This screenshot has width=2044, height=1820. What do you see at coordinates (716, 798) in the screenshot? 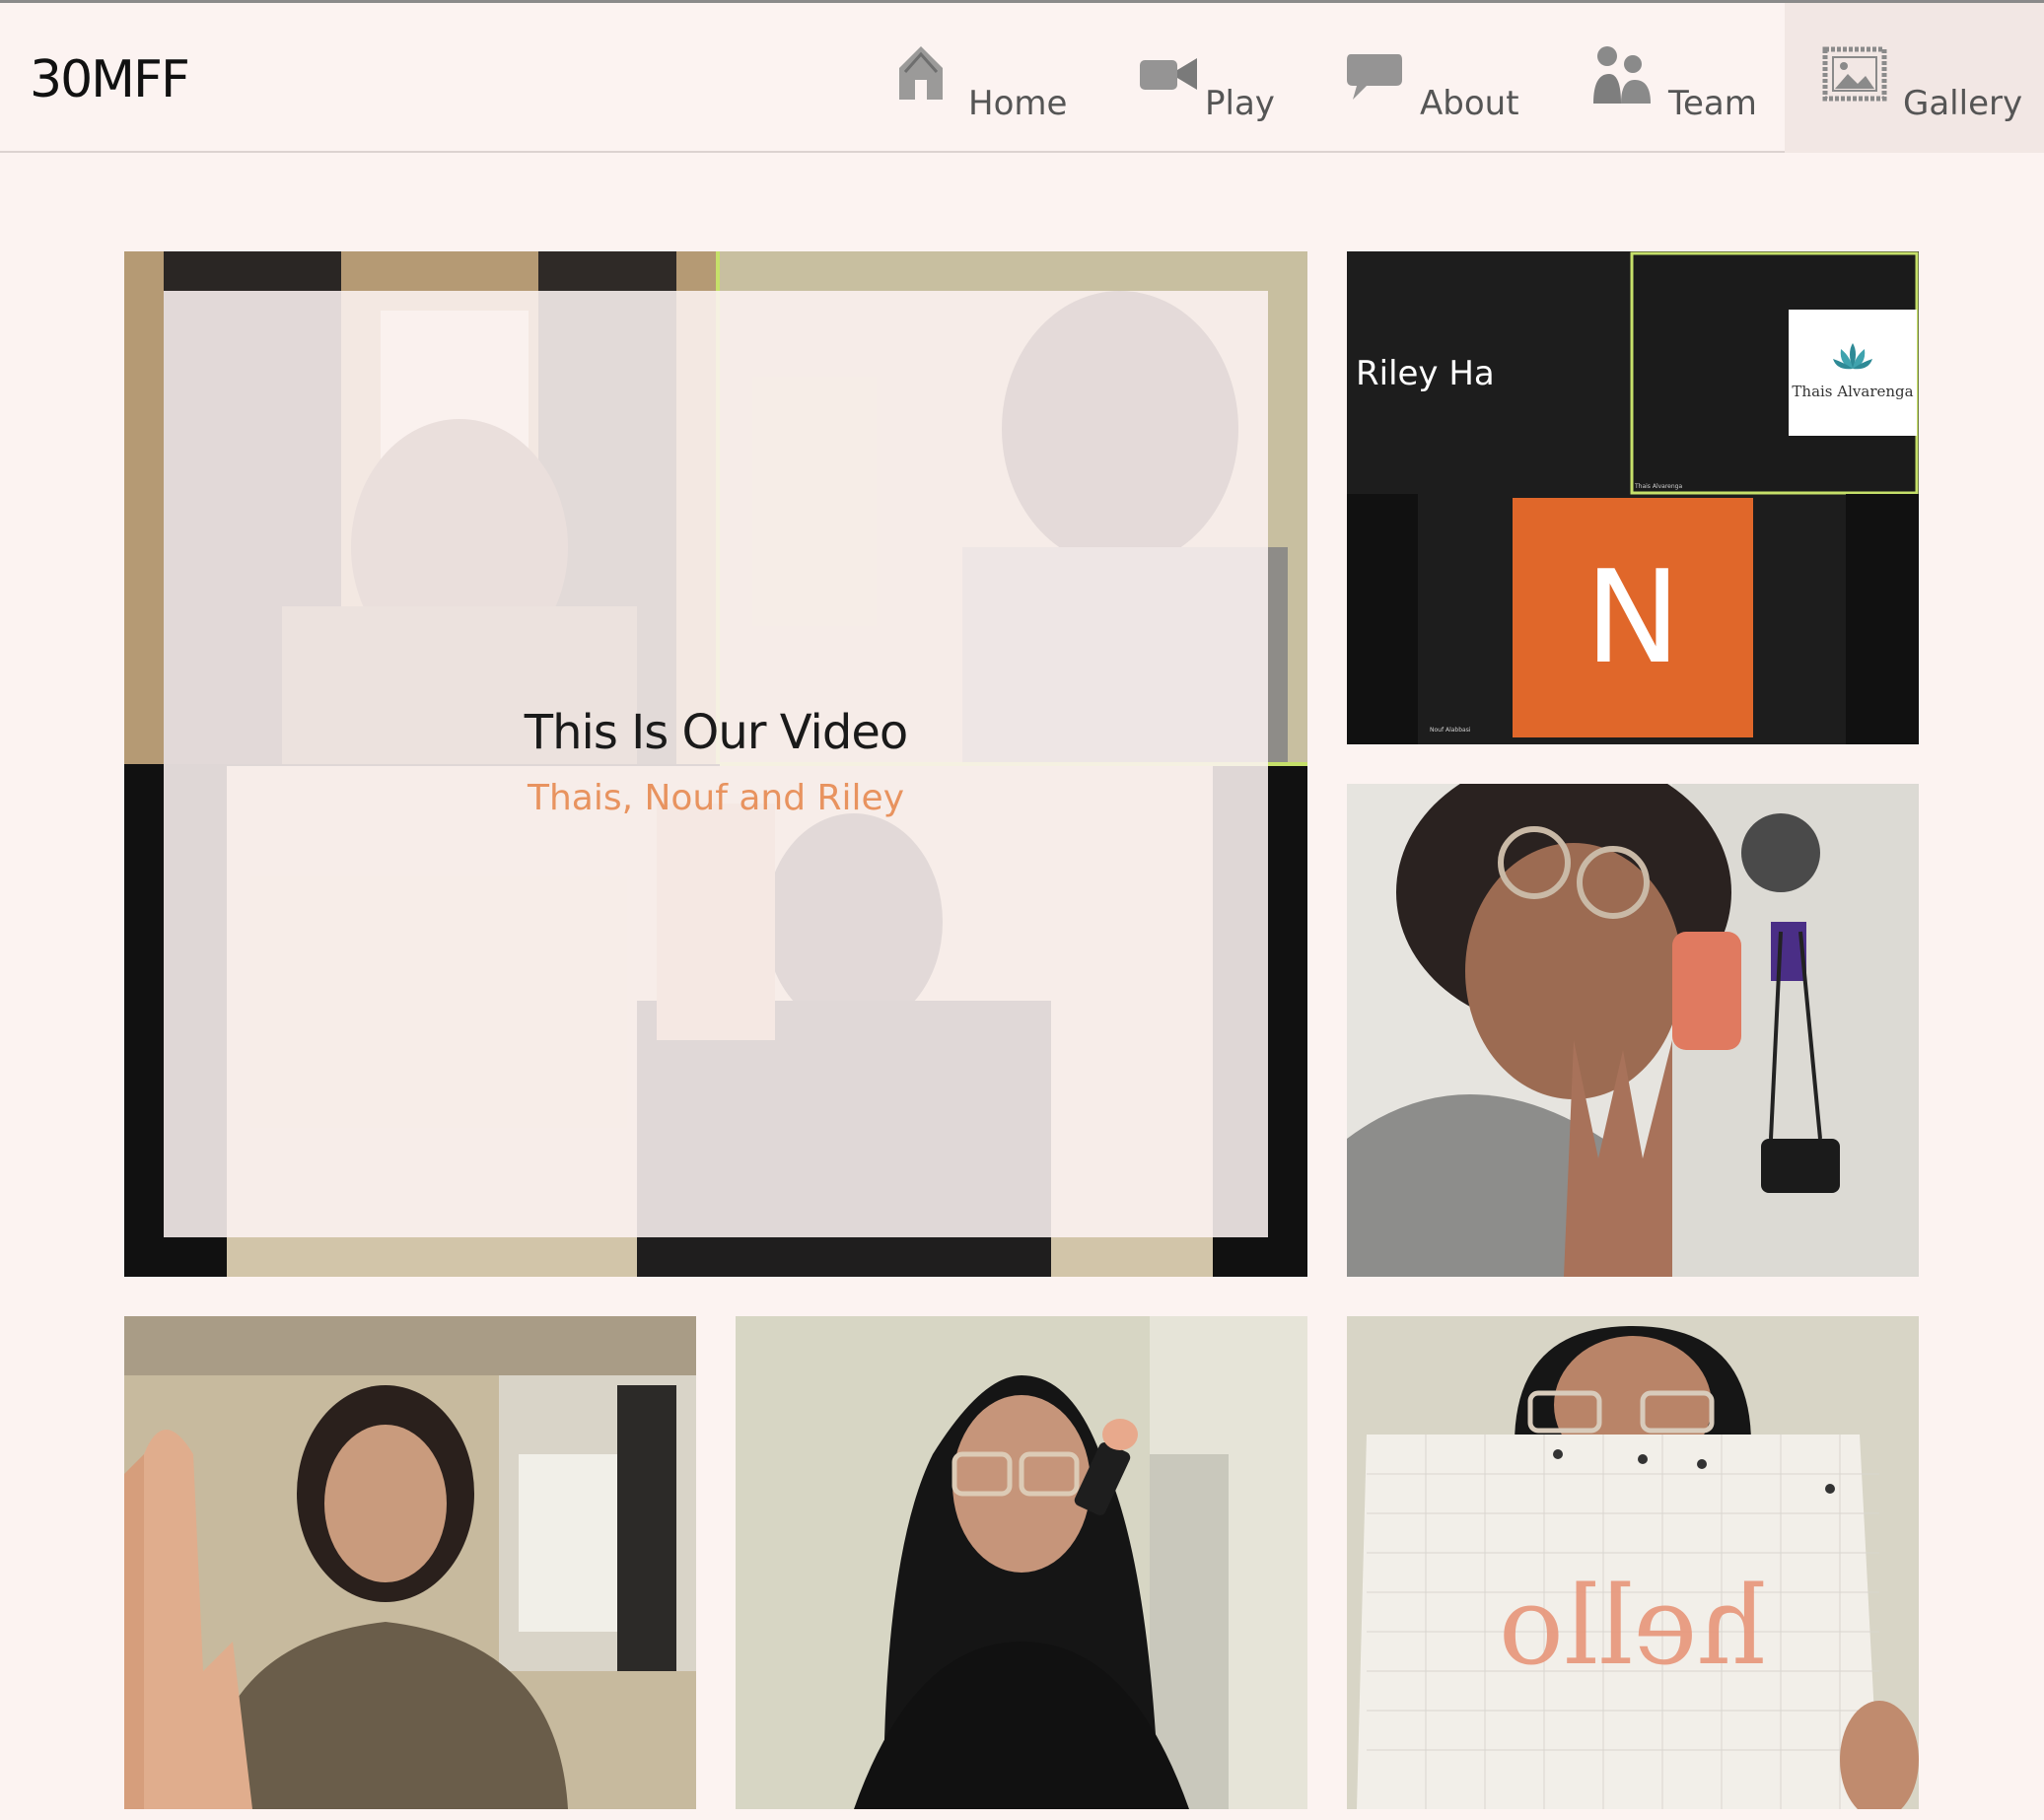
I see `video-credits: Thais, Nouf and Riley` at bounding box center [716, 798].